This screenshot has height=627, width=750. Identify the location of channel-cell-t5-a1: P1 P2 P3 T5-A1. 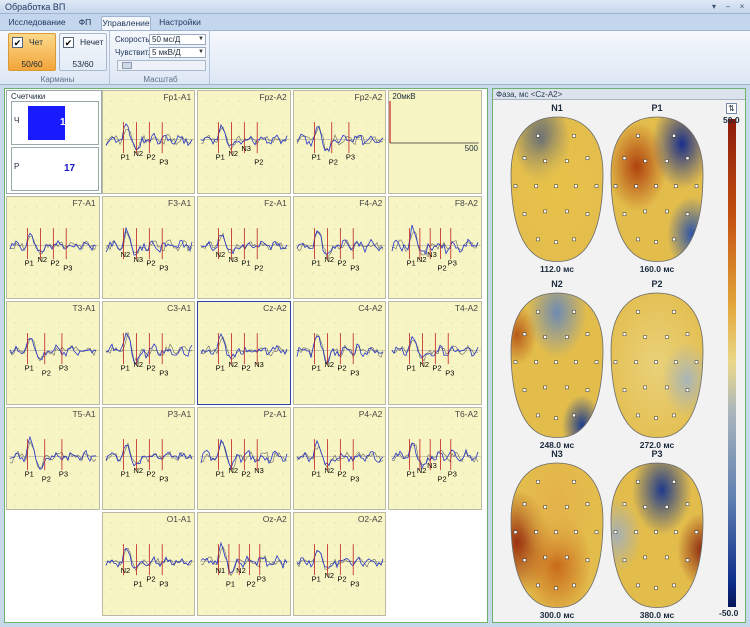
(53, 458).